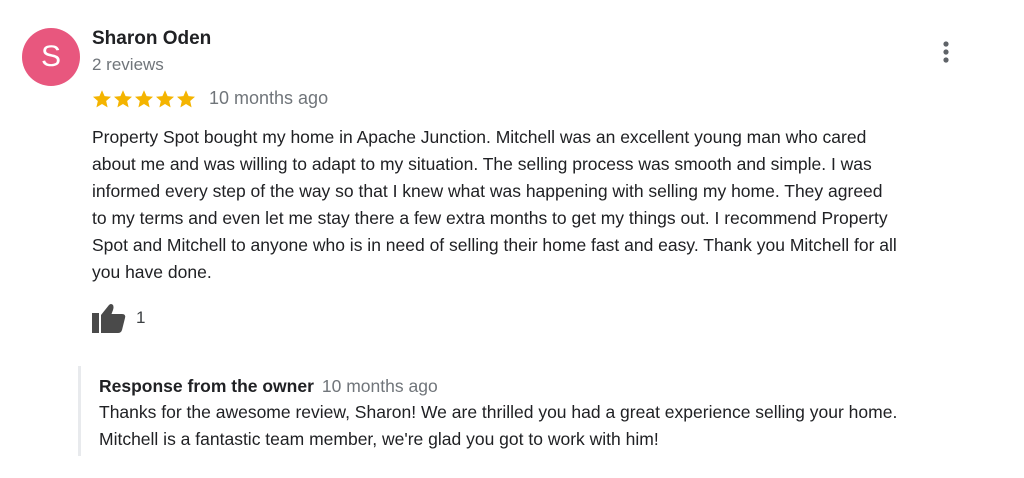  Describe the element at coordinates (141, 317) in the screenshot. I see `like-count: 1` at that location.